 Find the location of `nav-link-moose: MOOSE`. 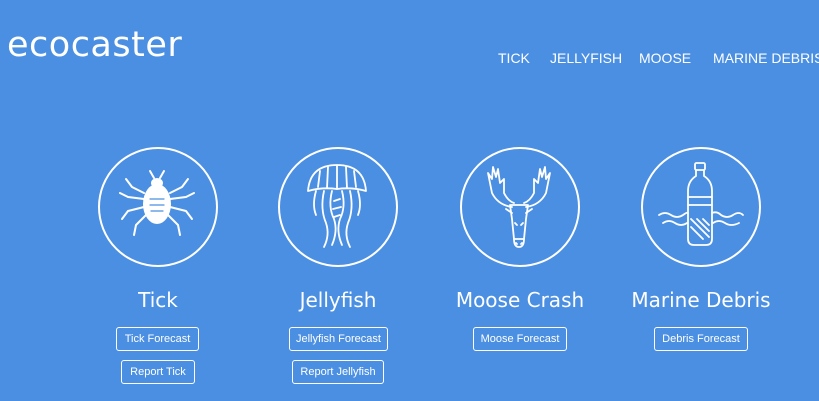

nav-link-moose: MOOSE is located at coordinates (665, 58).